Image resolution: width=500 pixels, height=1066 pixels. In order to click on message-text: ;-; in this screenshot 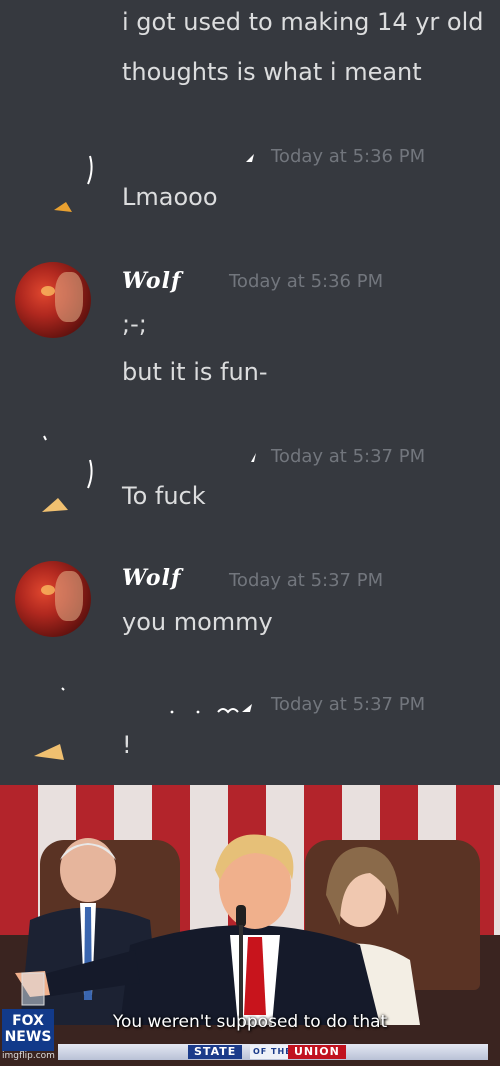, I will do `click(134, 324)`.